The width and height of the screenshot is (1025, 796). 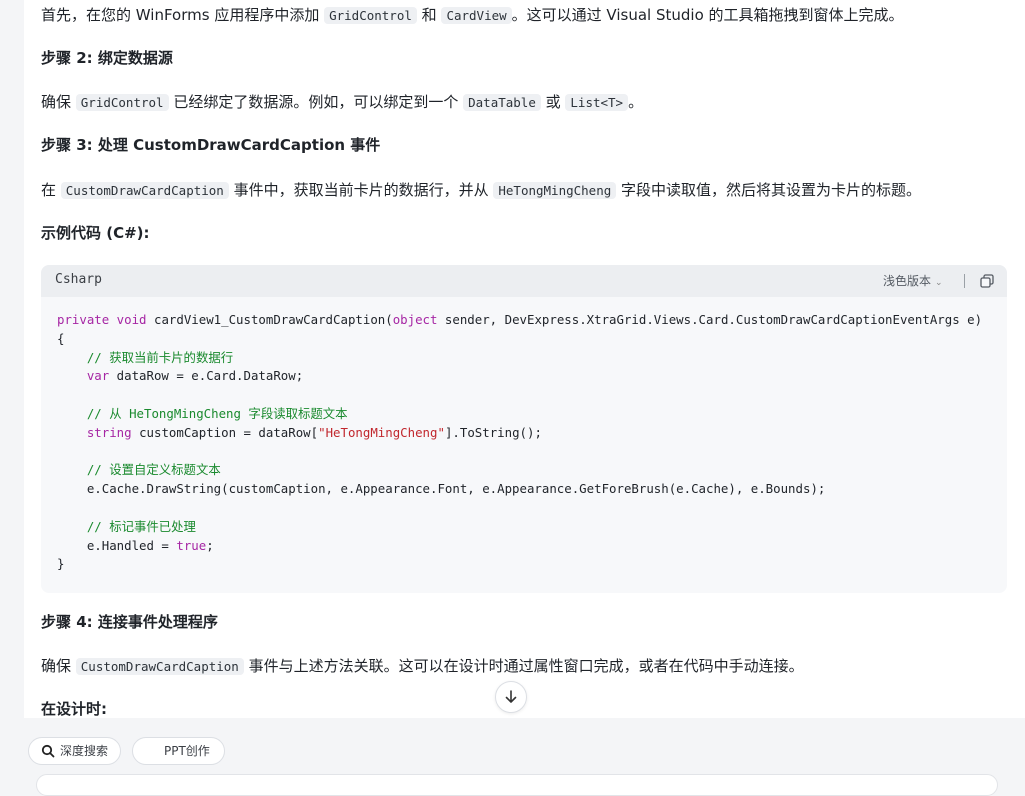 What do you see at coordinates (769, 190) in the screenshot?
I see `text: 字段中读取值，然后将其设置为卡片的标题。` at bounding box center [769, 190].